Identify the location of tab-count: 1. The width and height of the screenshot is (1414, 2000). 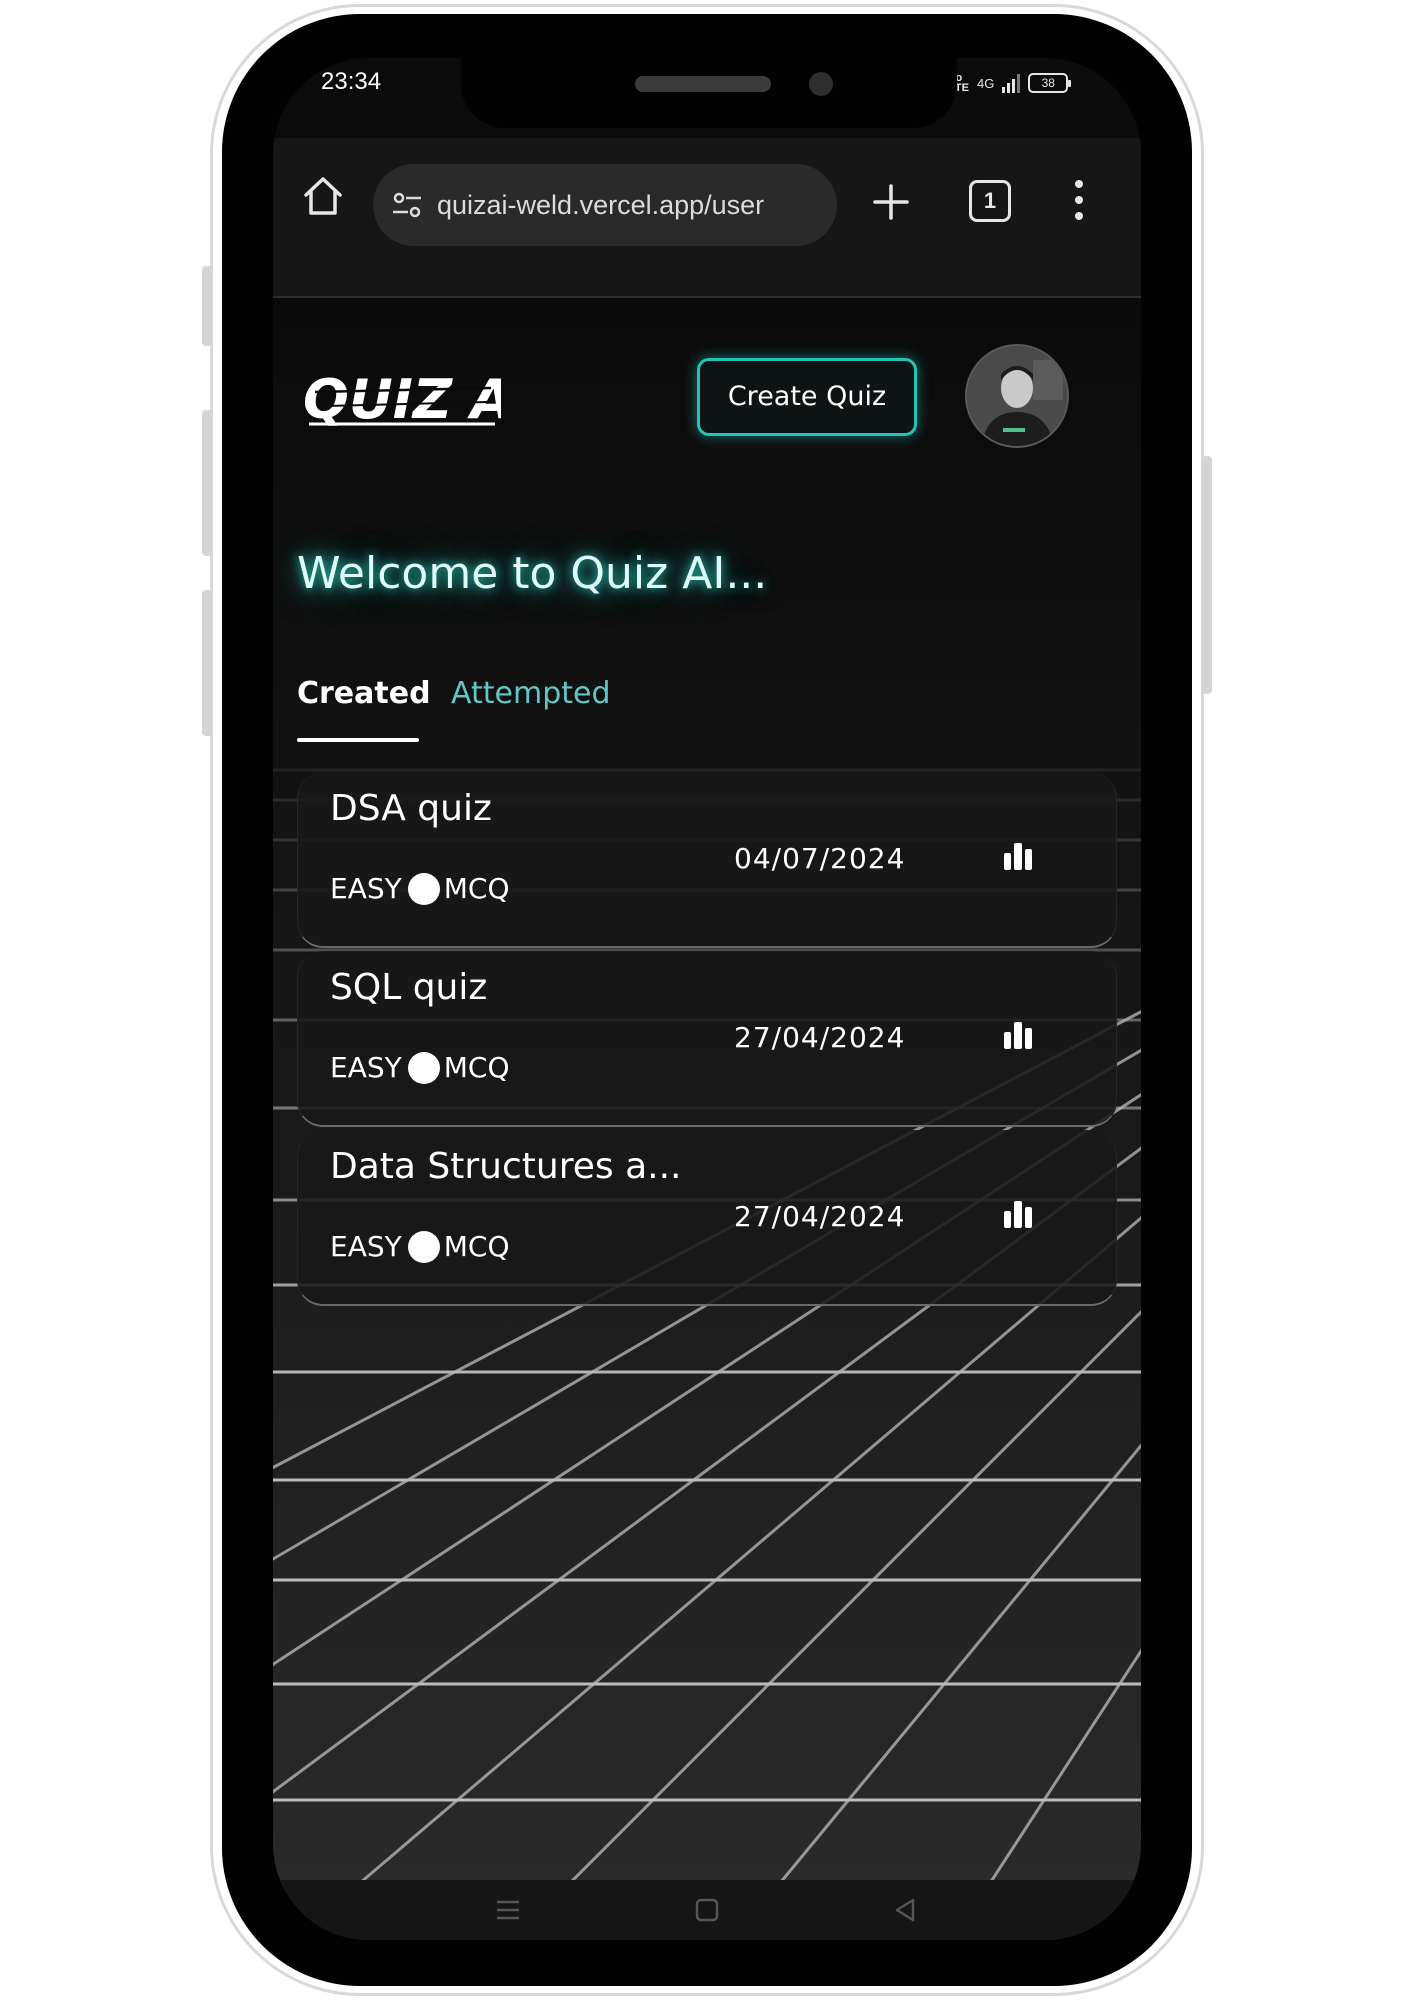
(990, 200).